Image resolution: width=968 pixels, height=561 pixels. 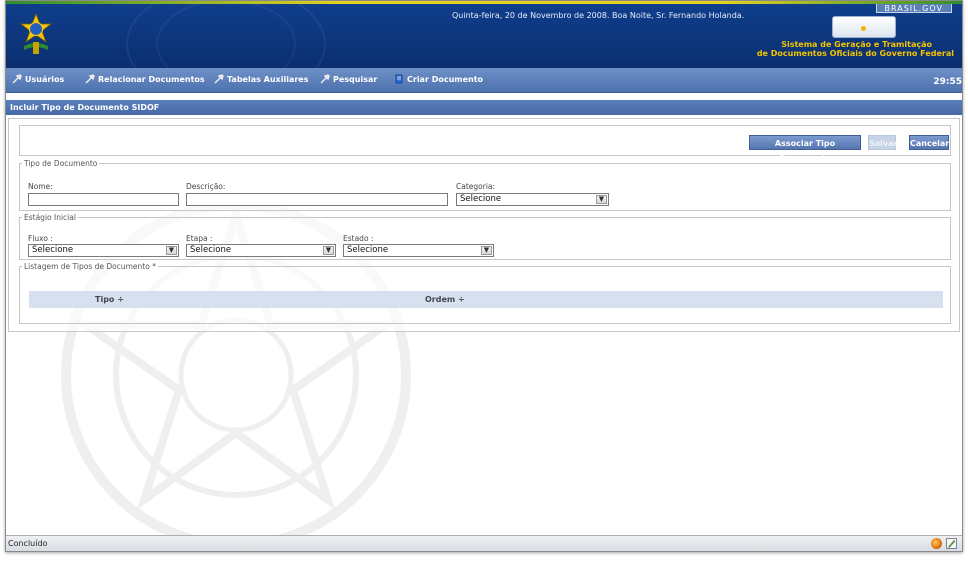 What do you see at coordinates (226, 36) in the screenshot?
I see `header-seal-decoration-inner` at bounding box center [226, 36].